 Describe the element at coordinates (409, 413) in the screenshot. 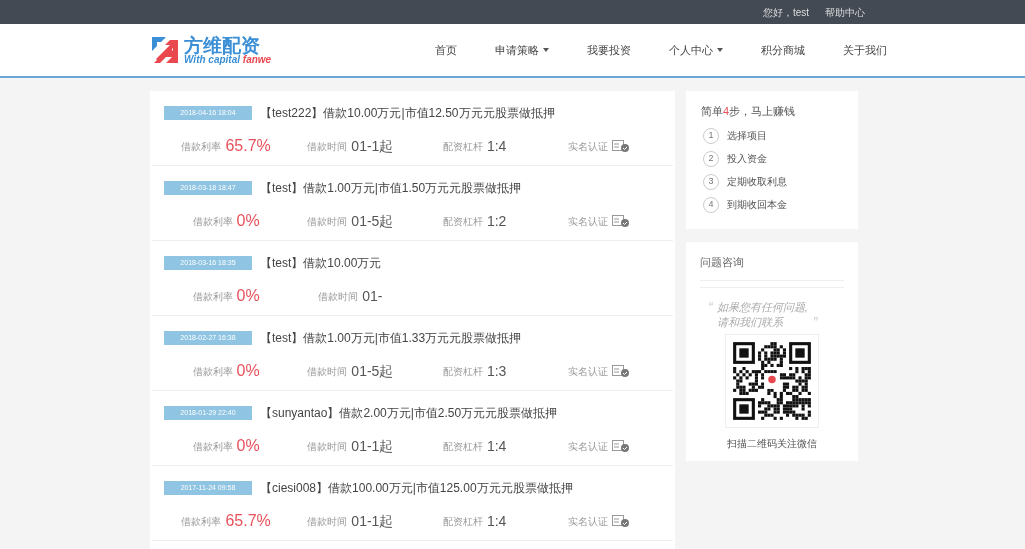

I see `loan-title: 【sunyantao】借款2.00万元|市值2.50万元元股票做抵押` at that location.